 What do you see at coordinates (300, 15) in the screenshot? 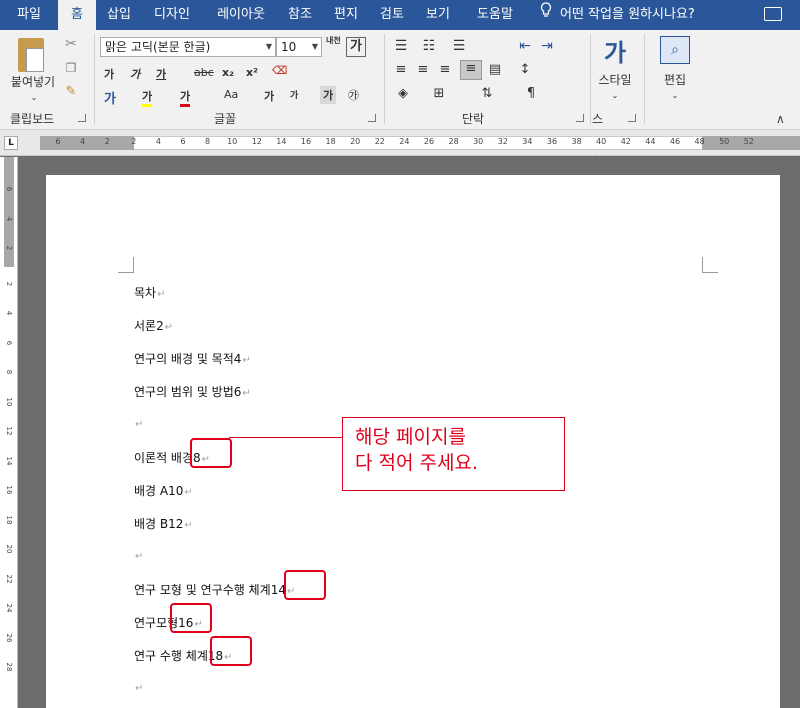
I see `tab-references: 참조` at bounding box center [300, 15].